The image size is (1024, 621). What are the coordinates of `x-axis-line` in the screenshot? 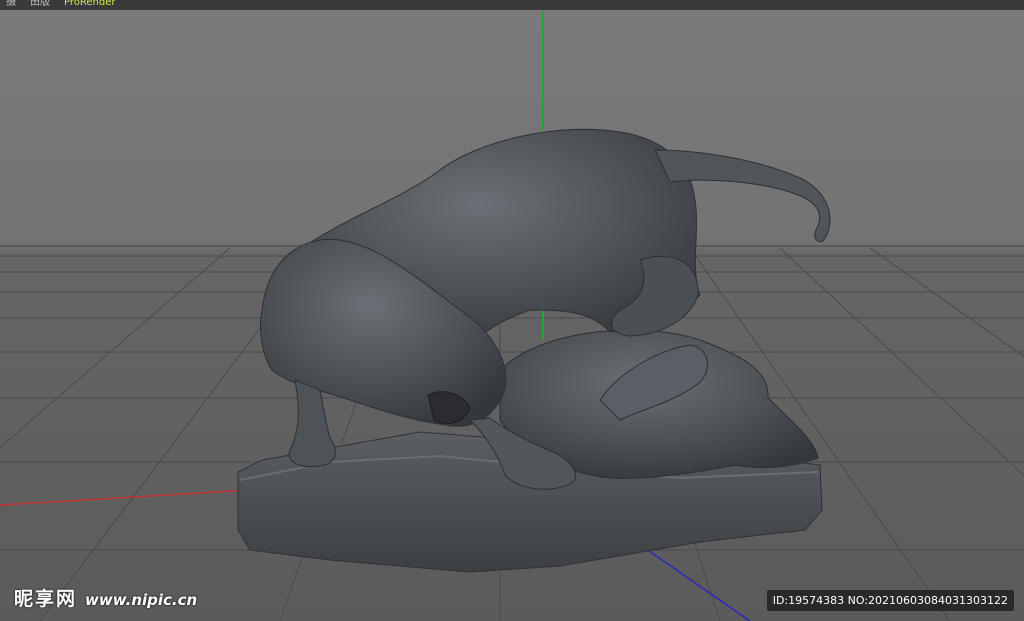 It's located at (125, 497).